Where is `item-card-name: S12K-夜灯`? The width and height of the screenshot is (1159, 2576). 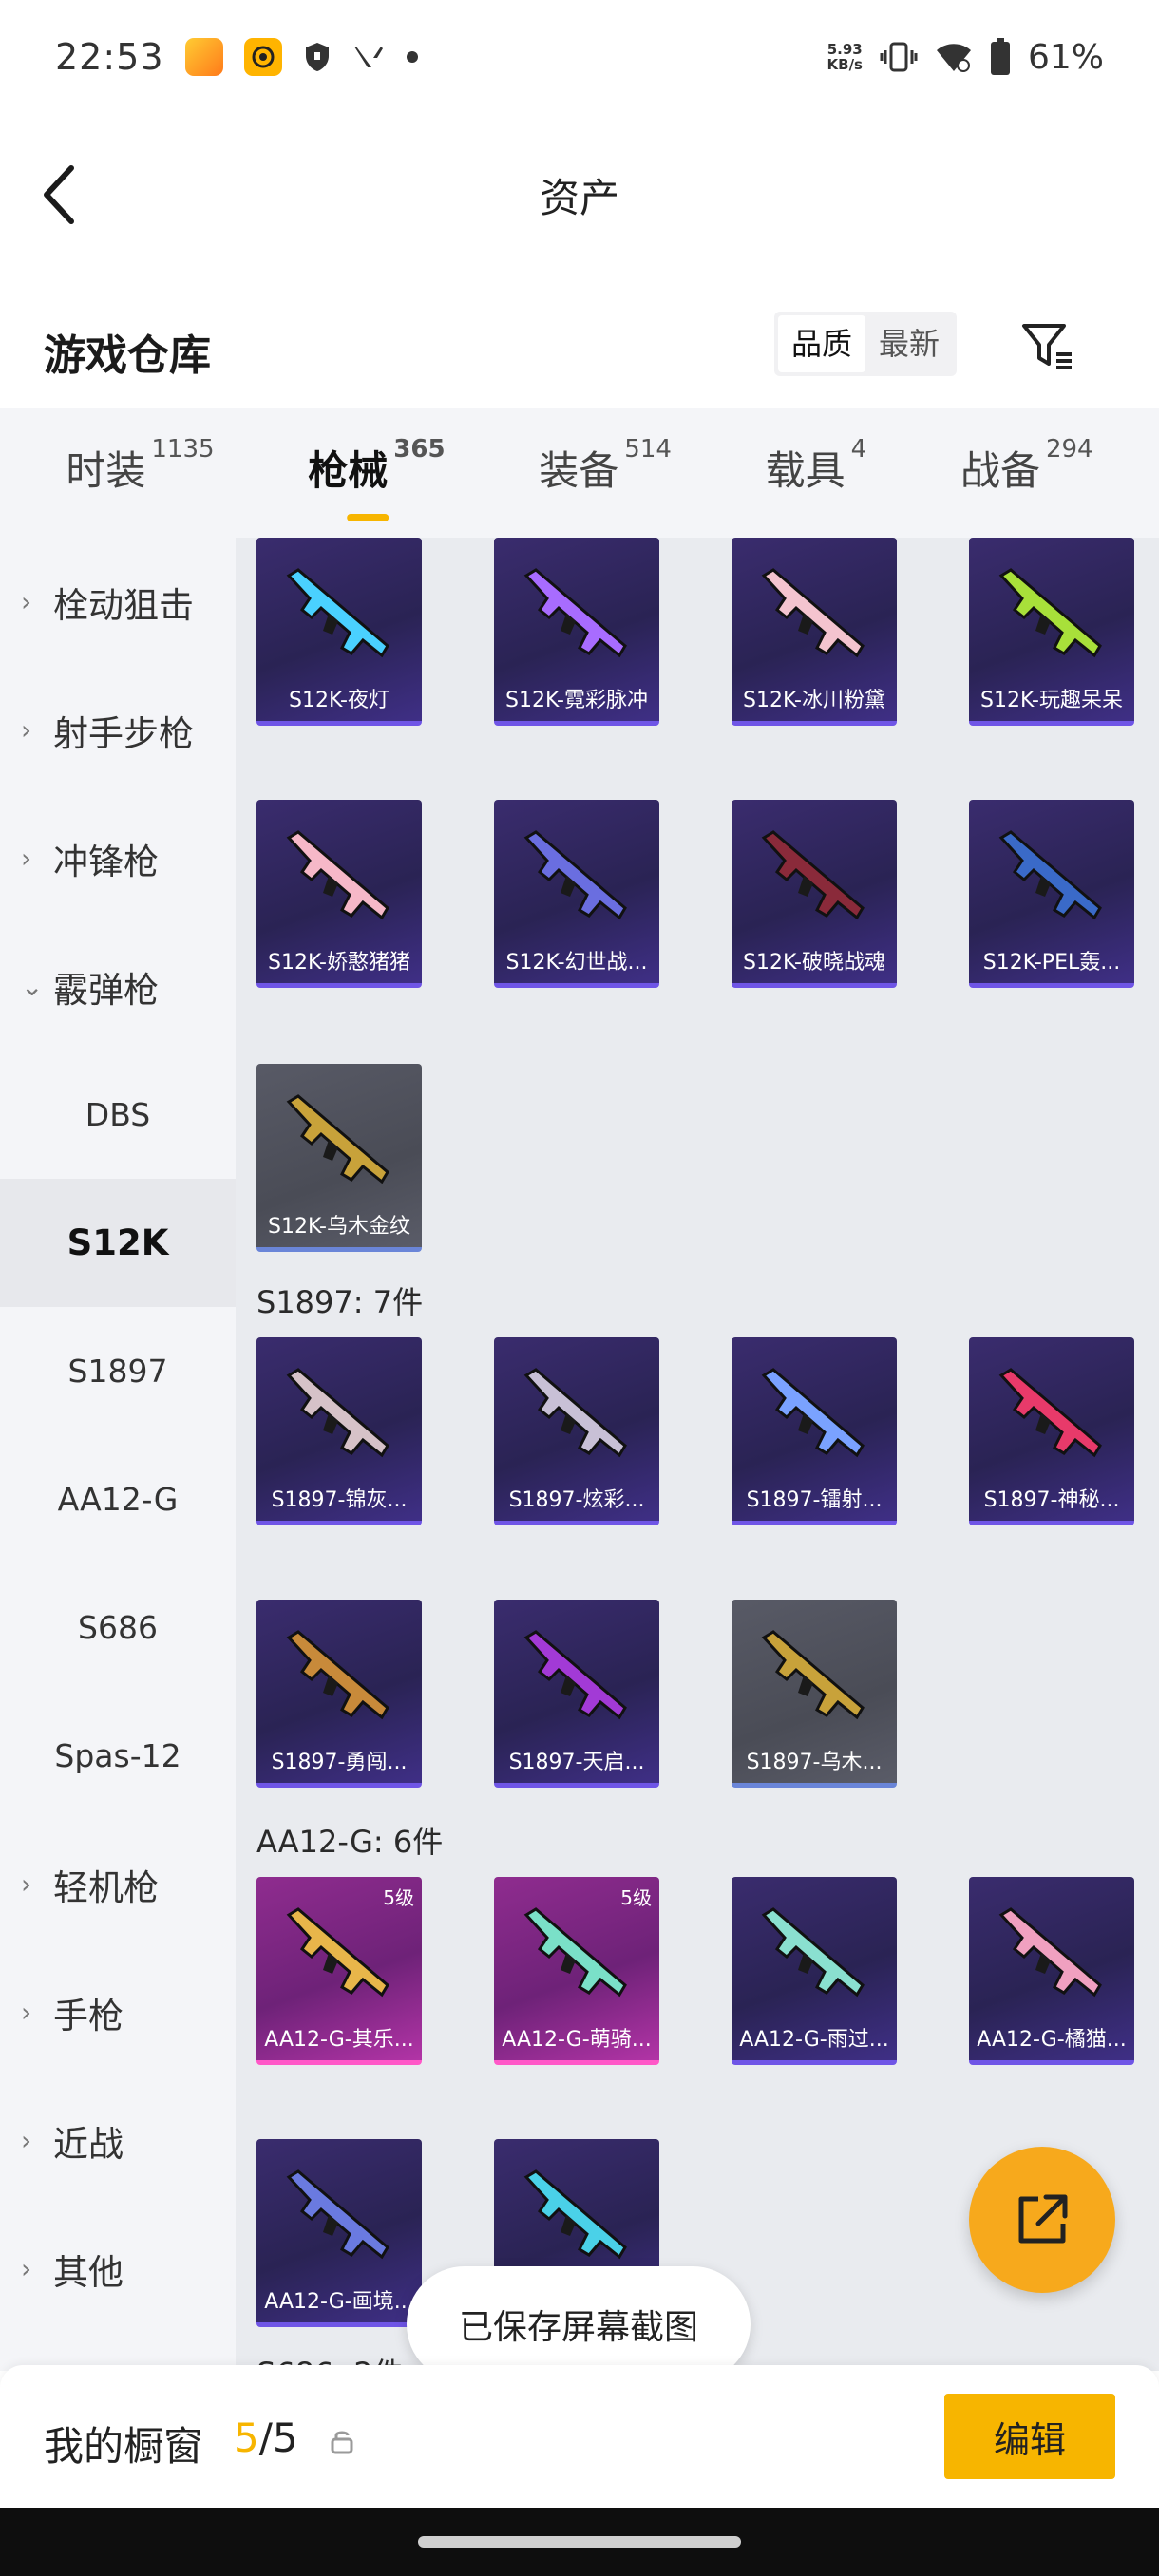 item-card-name: S12K-夜灯 is located at coordinates (339, 700).